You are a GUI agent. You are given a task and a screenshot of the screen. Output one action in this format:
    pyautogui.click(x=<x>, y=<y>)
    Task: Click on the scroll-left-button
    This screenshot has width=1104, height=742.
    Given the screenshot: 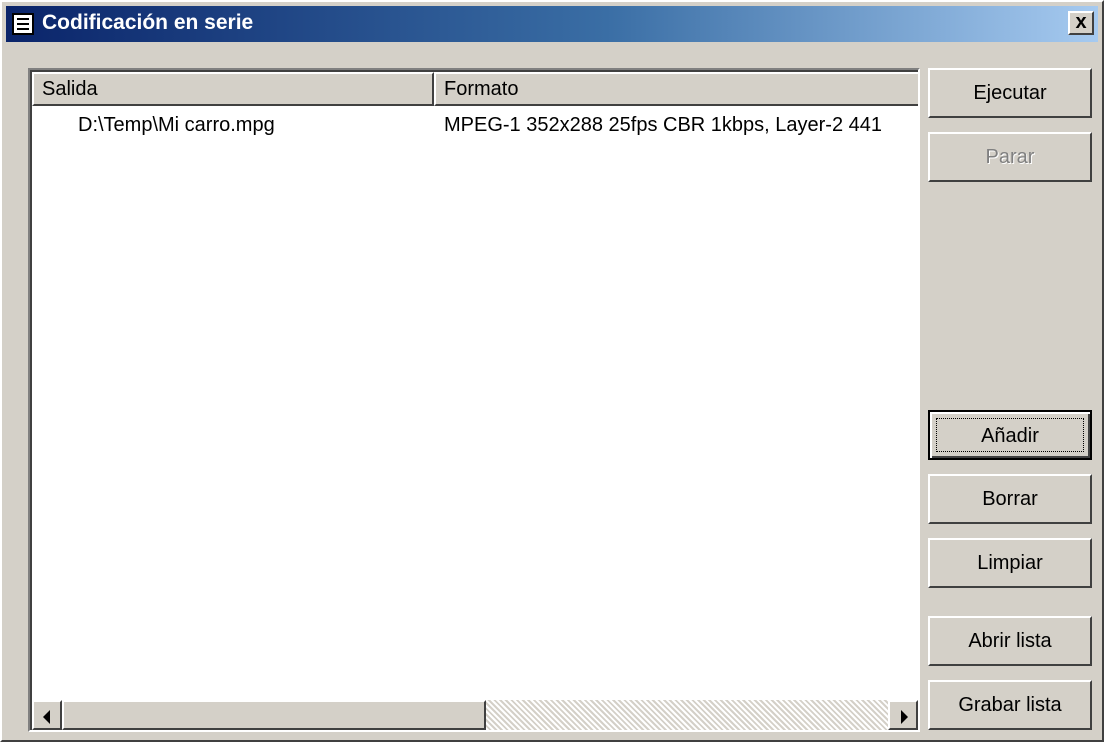 What is the action you would take?
    pyautogui.click(x=47, y=715)
    